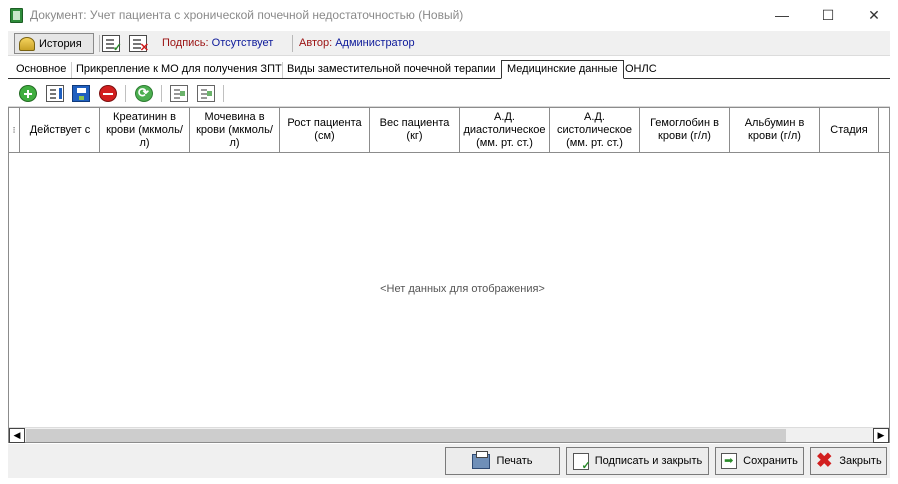 The image size is (898, 484). I want to click on column-header: А.Д. систолическое (мм. рт. ст.), so click(595, 130).